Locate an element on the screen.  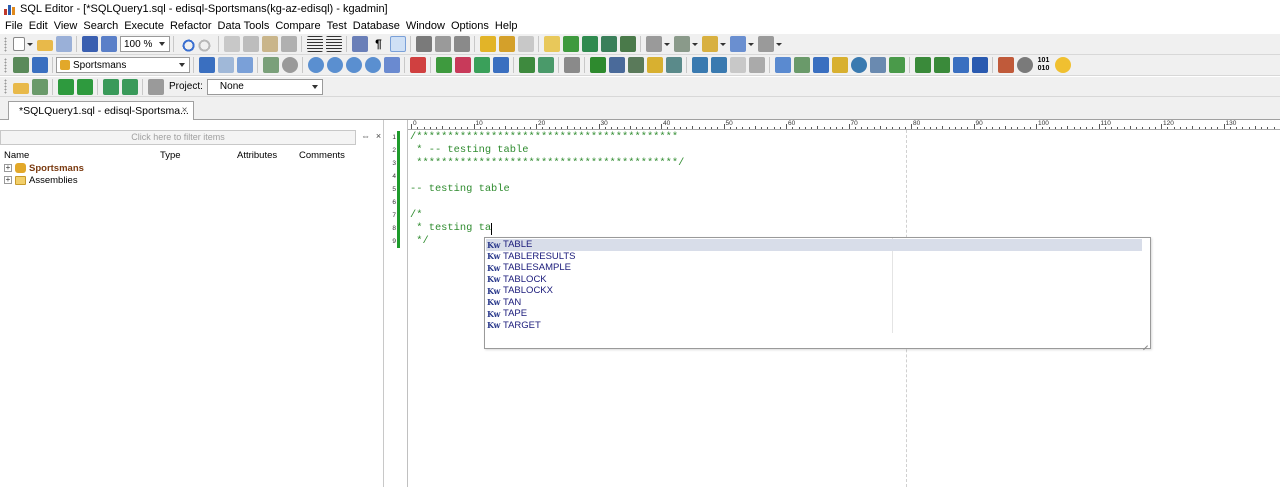
monitor-icon is located at coordinates (858, 65).